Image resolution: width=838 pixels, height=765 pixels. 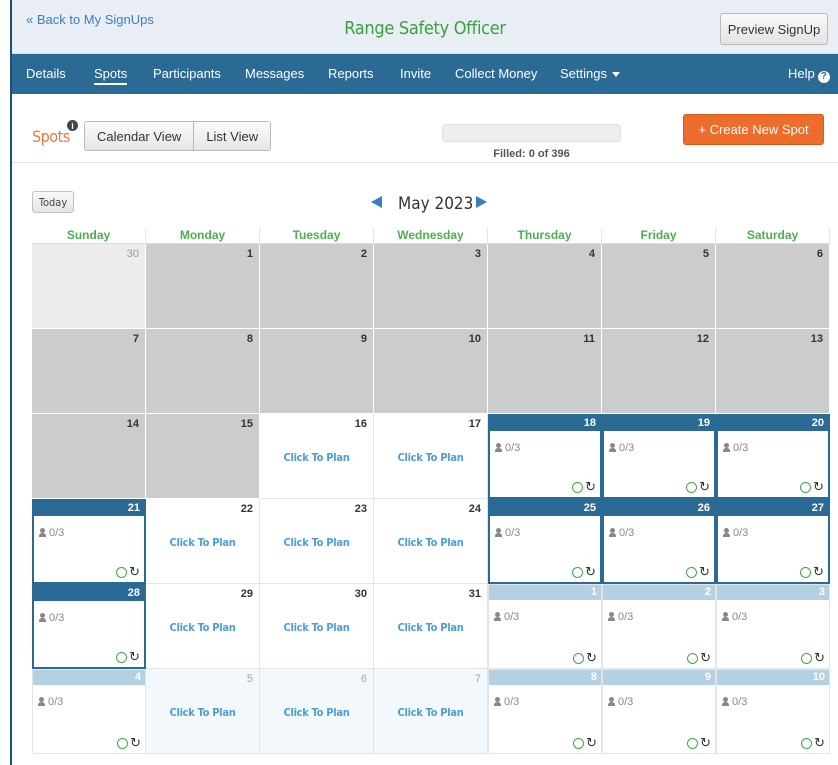 I want to click on nav-spots: Spots, so click(x=111, y=75).